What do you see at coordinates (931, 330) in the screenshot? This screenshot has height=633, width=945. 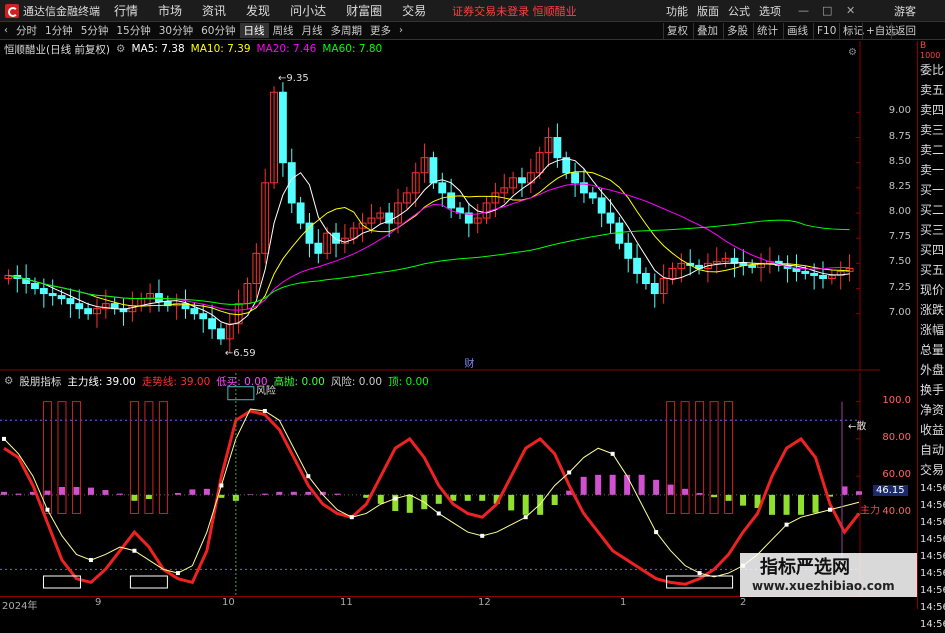 I see `sidebar-item: 涨幅` at bounding box center [931, 330].